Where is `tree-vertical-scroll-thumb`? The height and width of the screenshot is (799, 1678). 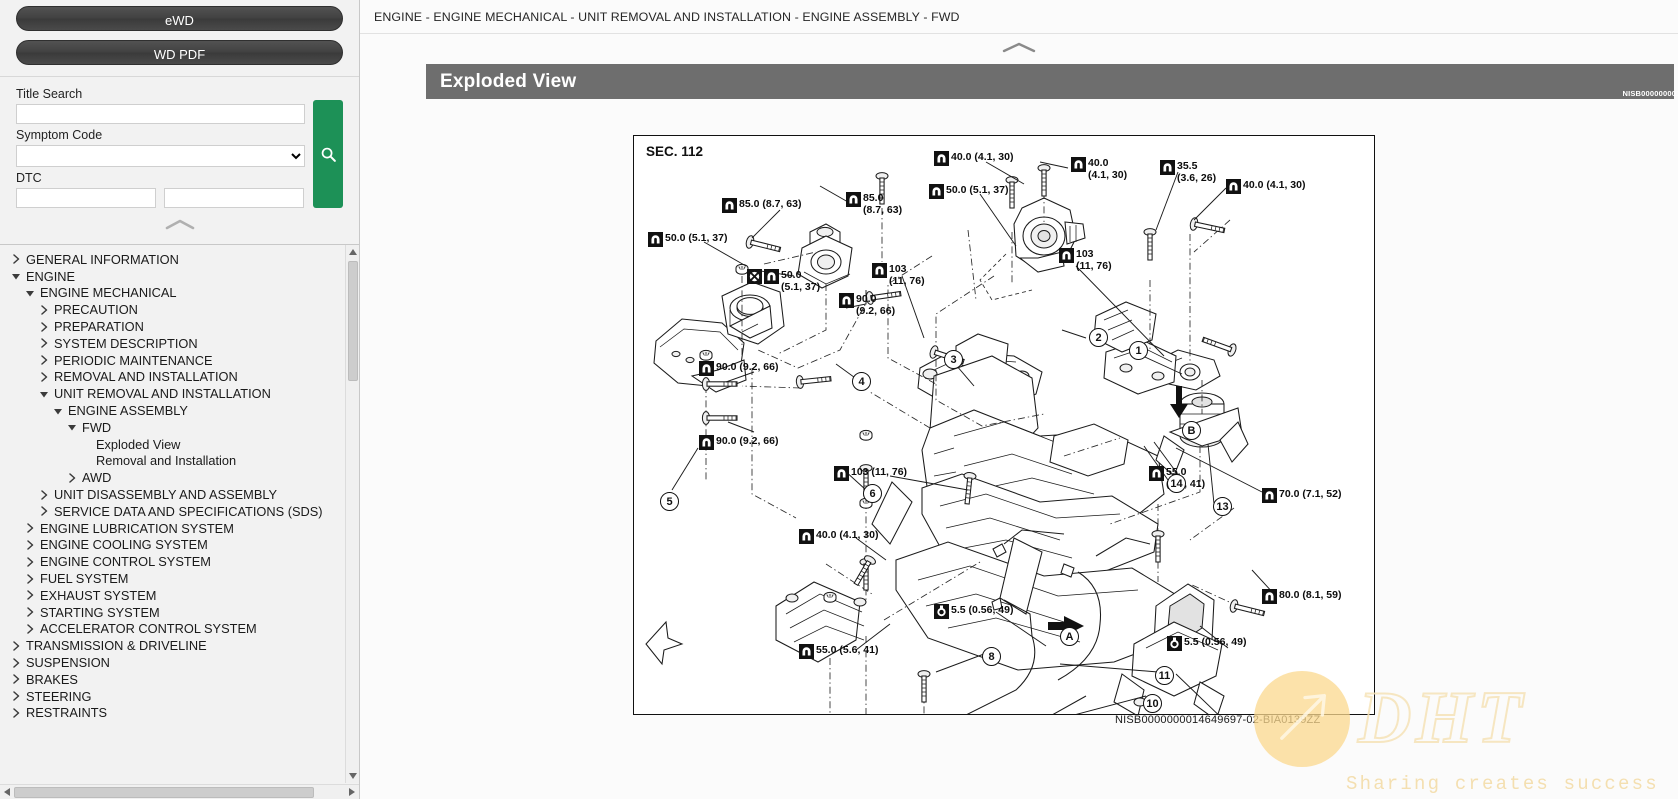 tree-vertical-scroll-thumb is located at coordinates (353, 321).